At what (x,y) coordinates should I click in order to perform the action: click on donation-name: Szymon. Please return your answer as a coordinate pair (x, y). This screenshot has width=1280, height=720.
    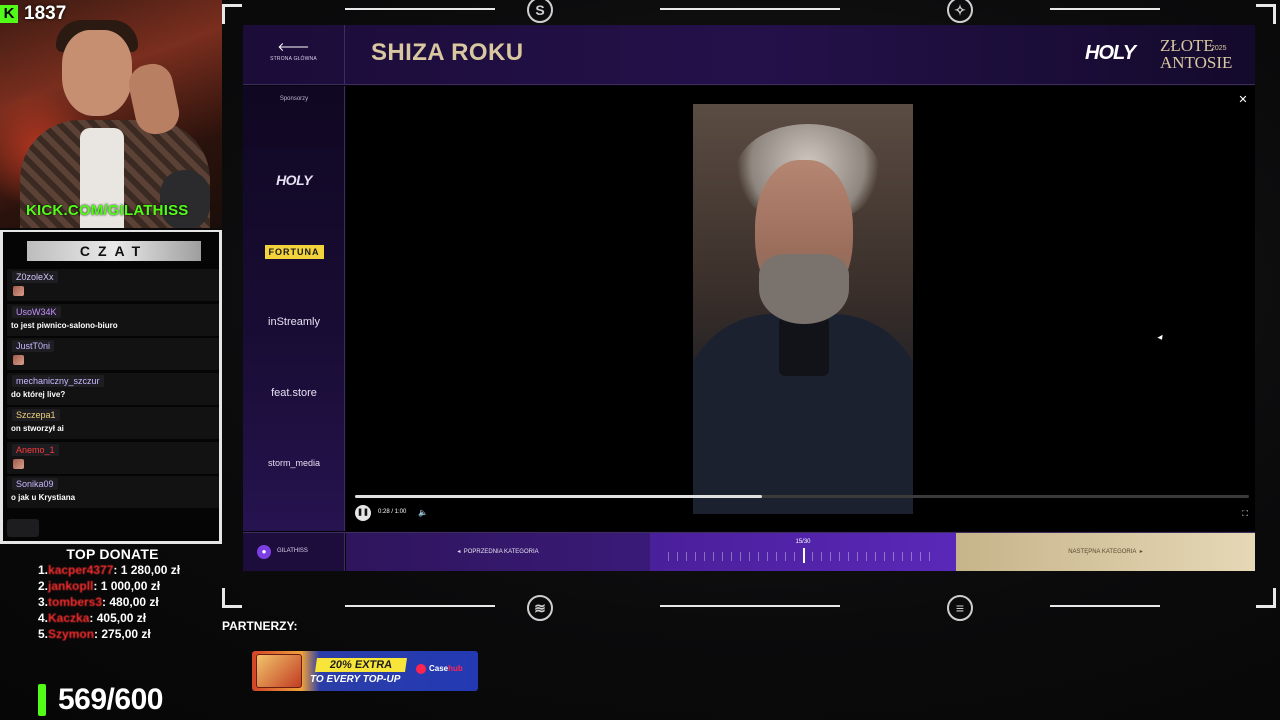
    Looking at the image, I should click on (71, 634).